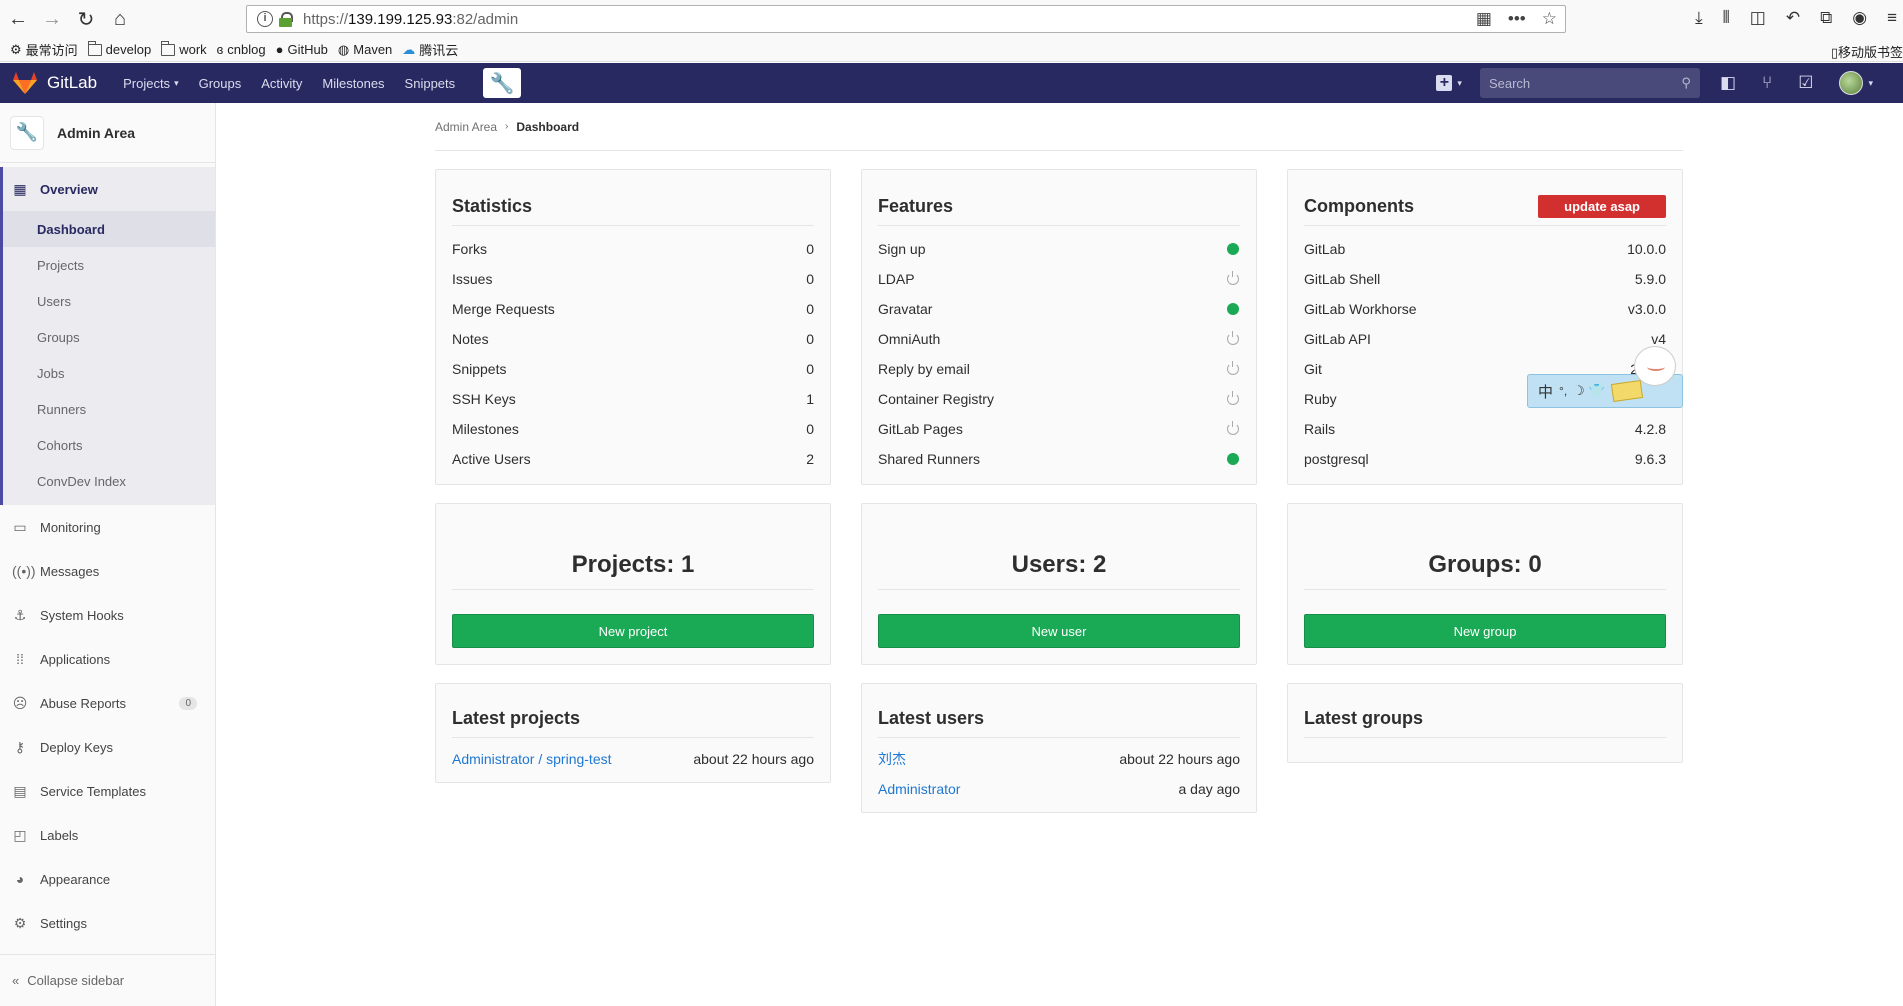 The width and height of the screenshot is (1903, 1006). What do you see at coordinates (1602, 206) in the screenshot?
I see `update-asap-badge: update asap` at bounding box center [1602, 206].